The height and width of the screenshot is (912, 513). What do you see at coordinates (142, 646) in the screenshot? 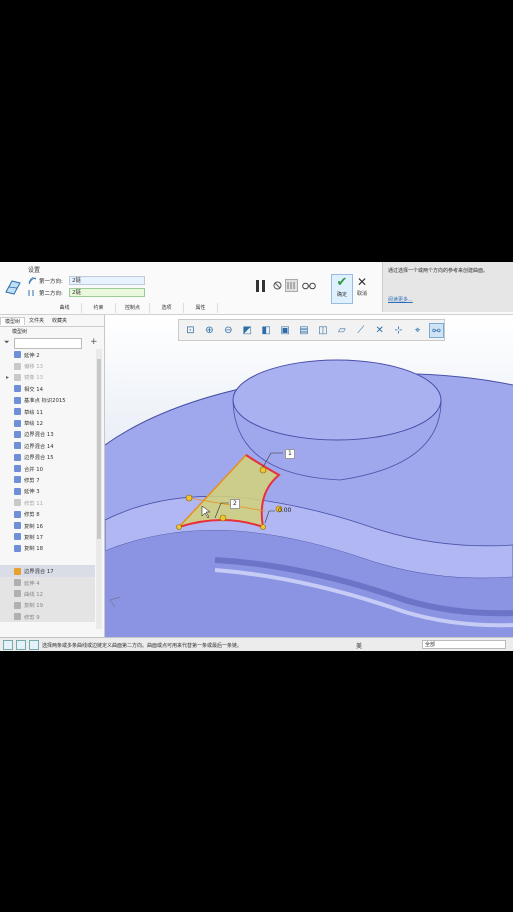
I see `status-message: 选择两条或多条曲线或边链定义曲面第二方向。曲面或点可用来代替第一条或最后一条链。` at bounding box center [142, 646].